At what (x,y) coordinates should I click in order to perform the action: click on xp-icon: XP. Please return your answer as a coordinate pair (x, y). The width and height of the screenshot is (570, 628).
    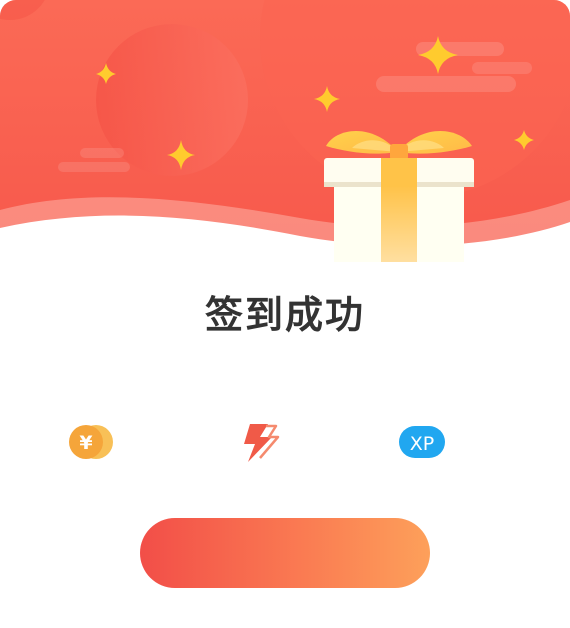
    Looking at the image, I should click on (422, 442).